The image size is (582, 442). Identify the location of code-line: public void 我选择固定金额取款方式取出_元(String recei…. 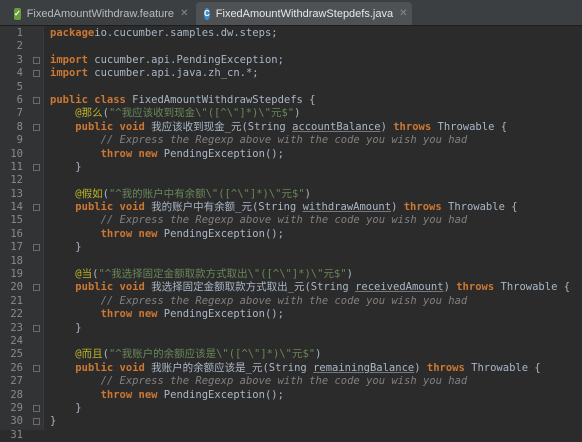
(313, 287).